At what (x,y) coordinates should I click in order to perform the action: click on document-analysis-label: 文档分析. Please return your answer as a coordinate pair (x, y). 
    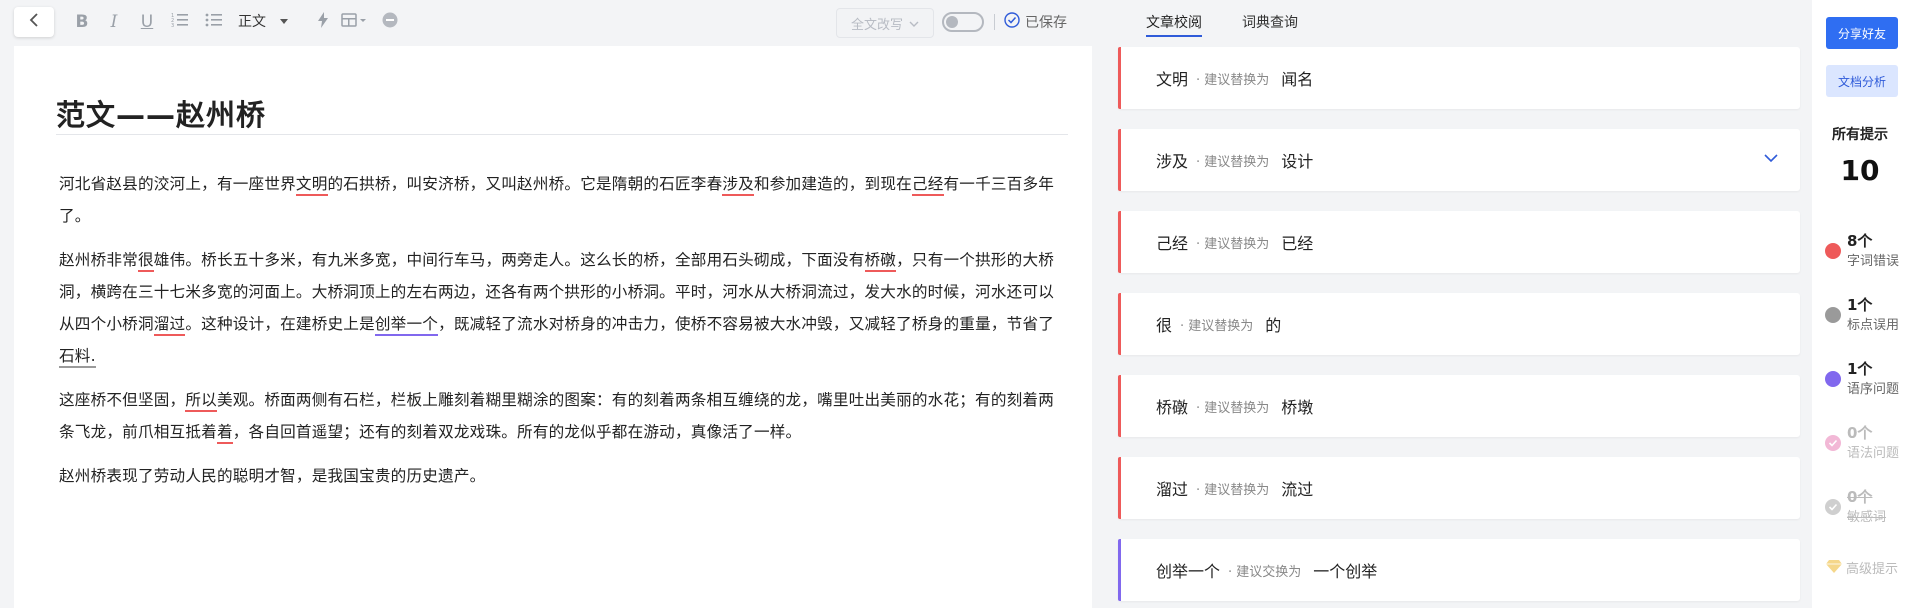
    Looking at the image, I should click on (1861, 81).